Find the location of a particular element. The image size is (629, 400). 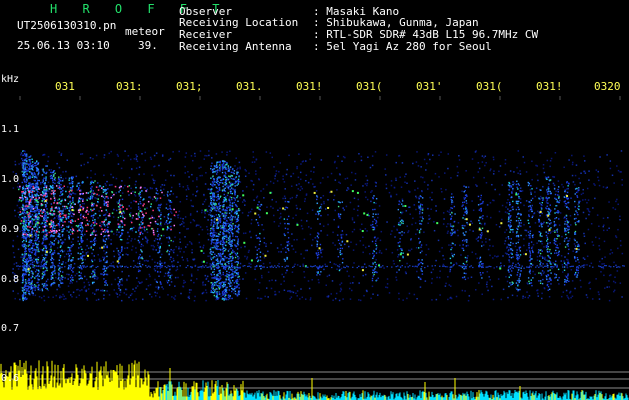

x-tick-label: 031: is located at coordinates (129, 86).